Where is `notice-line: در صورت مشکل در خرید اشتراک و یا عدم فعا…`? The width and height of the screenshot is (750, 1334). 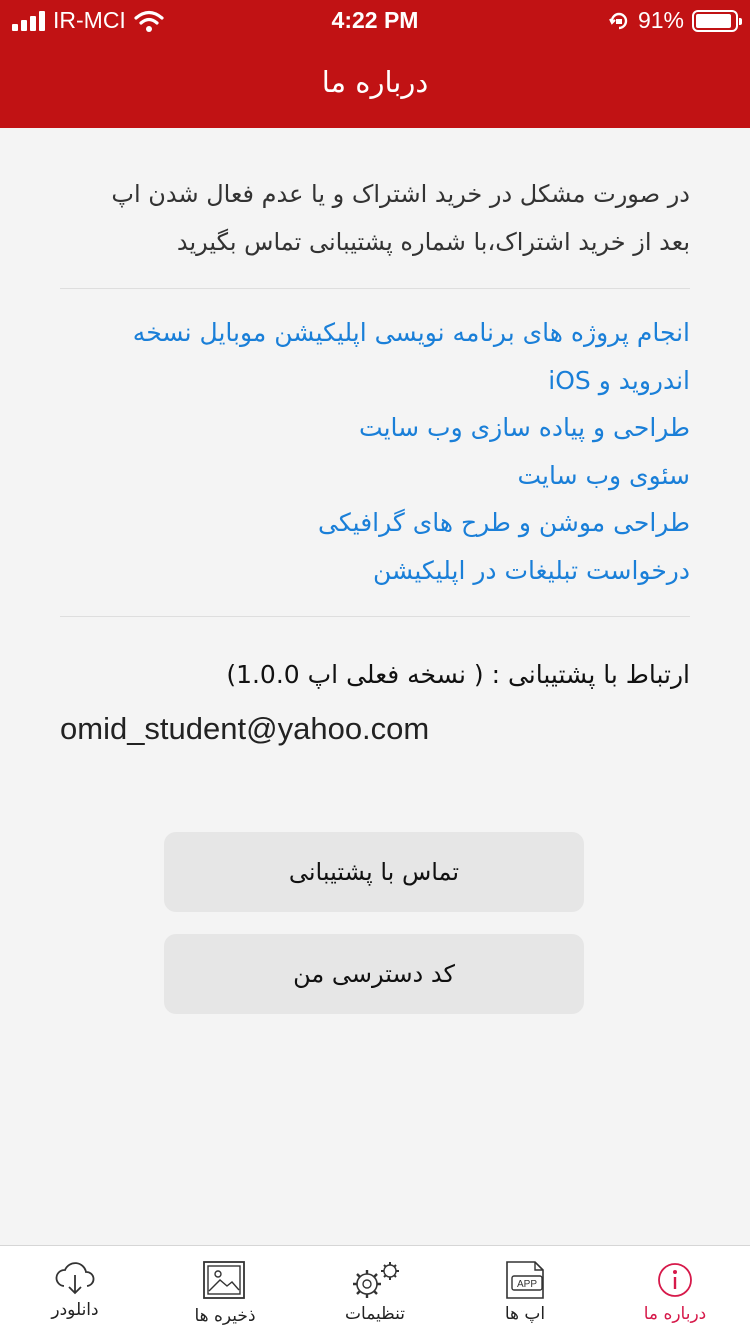
notice-line: در صورت مشکل در خرید اشتراک و یا عدم فعا… is located at coordinates (400, 194).